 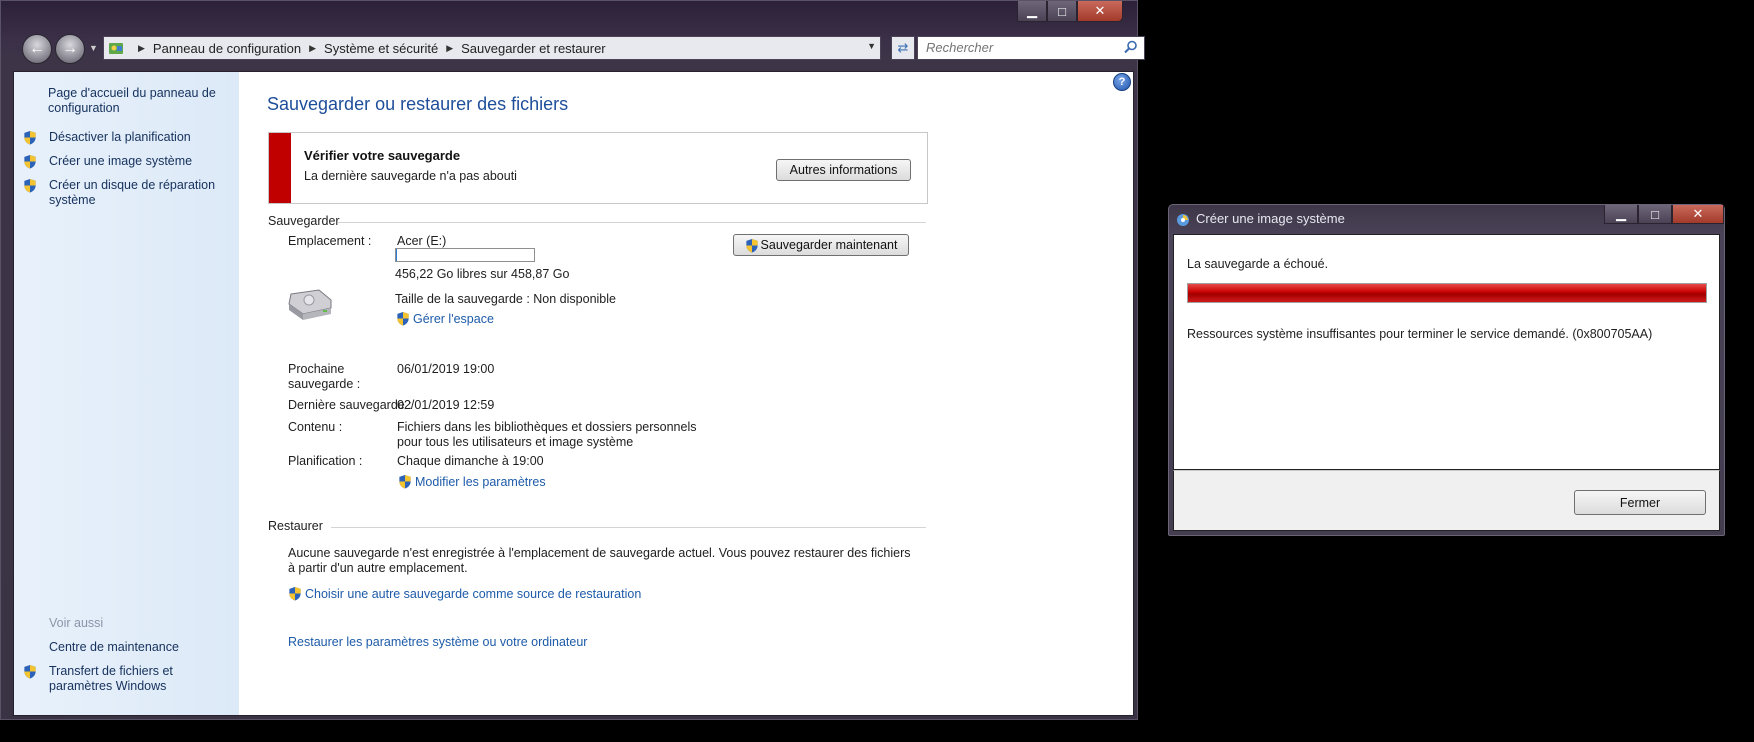 I want to click on close-dialog-button: ✕, so click(x=1698, y=214).